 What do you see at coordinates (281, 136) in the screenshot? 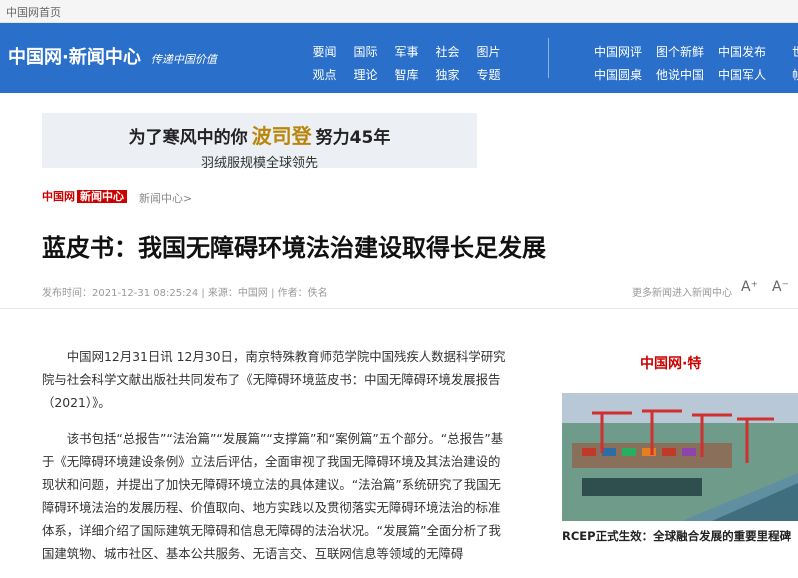
I see `ad-brand: 波司登` at bounding box center [281, 136].